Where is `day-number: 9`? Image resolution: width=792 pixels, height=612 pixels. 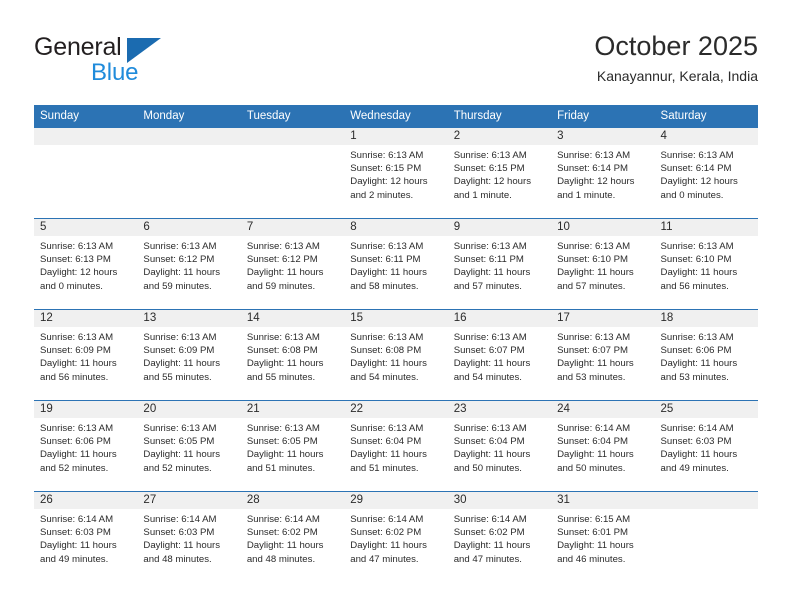 day-number: 9 is located at coordinates (499, 227).